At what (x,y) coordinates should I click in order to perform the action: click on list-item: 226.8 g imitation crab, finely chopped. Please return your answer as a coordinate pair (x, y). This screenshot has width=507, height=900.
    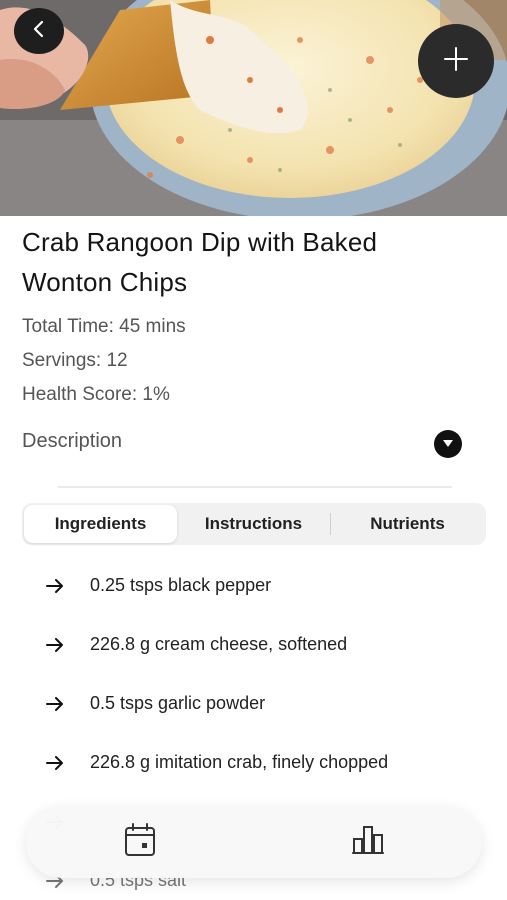
    Looking at the image, I should click on (266, 762).